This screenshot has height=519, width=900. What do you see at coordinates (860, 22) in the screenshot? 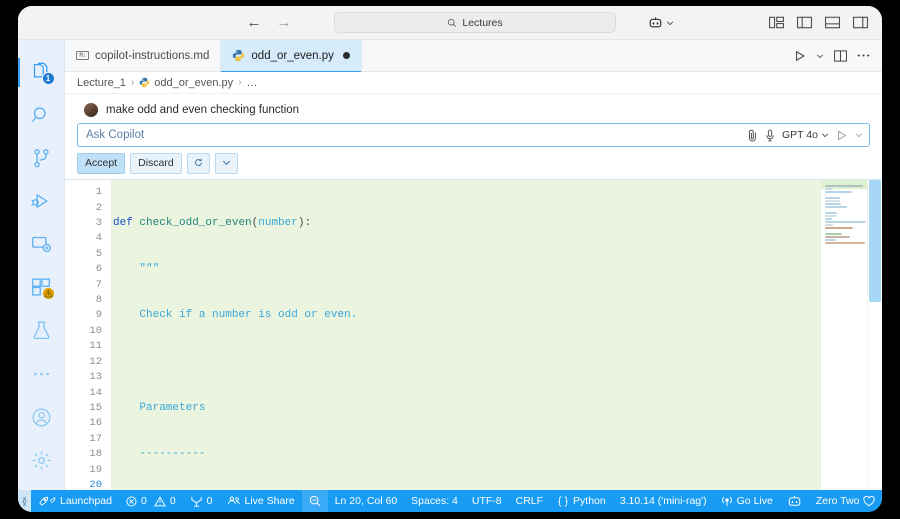
I see `toggle-secondary-sidebar-icon` at bounding box center [860, 22].